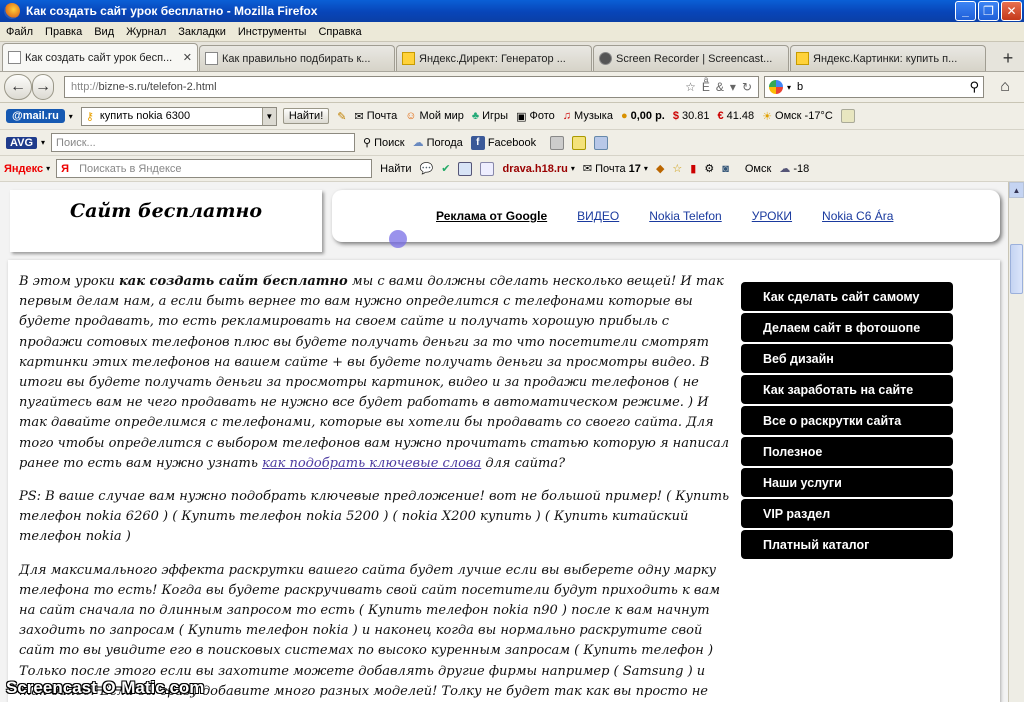  I want to click on menu-item-paid-catalog: Платный каталог, so click(847, 544).